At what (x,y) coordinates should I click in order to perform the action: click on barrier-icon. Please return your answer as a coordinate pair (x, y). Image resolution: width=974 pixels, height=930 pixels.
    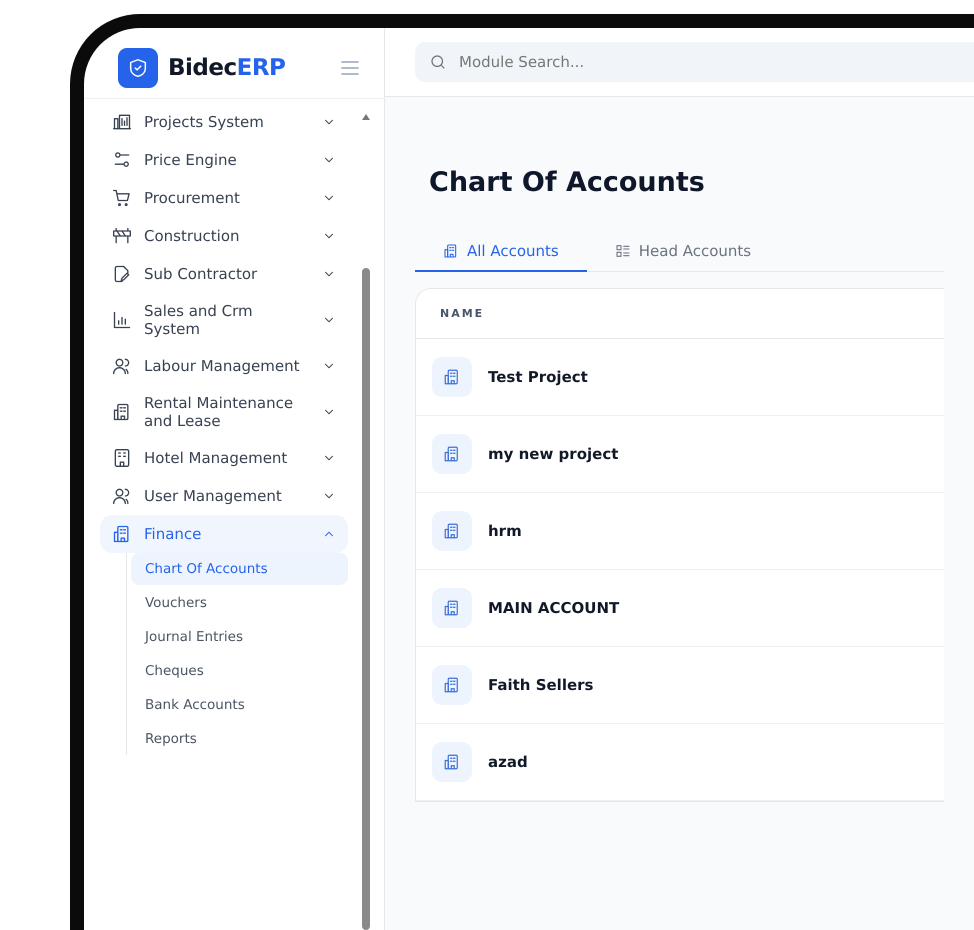
    Looking at the image, I should click on (122, 236).